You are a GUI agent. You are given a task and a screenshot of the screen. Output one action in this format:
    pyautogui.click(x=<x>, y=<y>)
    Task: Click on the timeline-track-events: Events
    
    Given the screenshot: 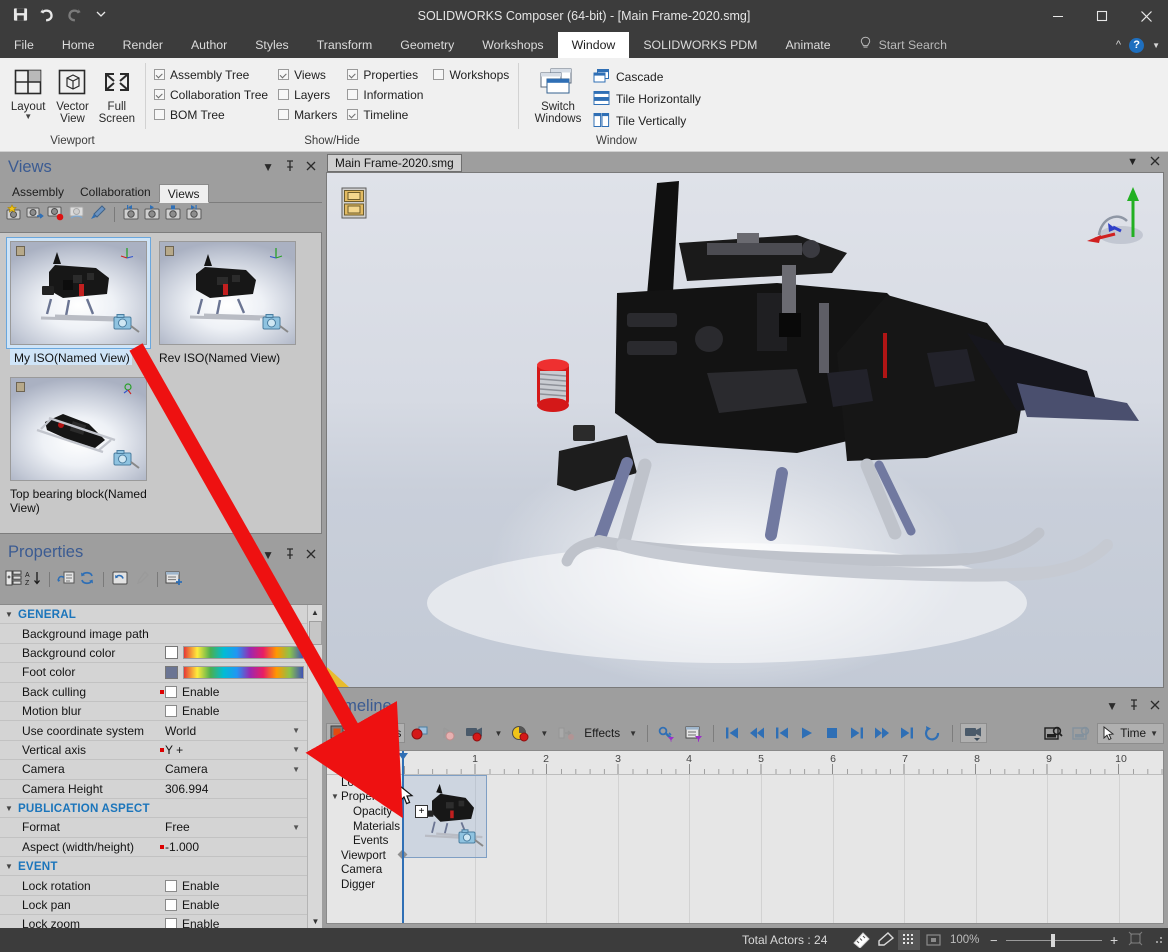 What is the action you would take?
    pyautogui.click(x=745, y=840)
    